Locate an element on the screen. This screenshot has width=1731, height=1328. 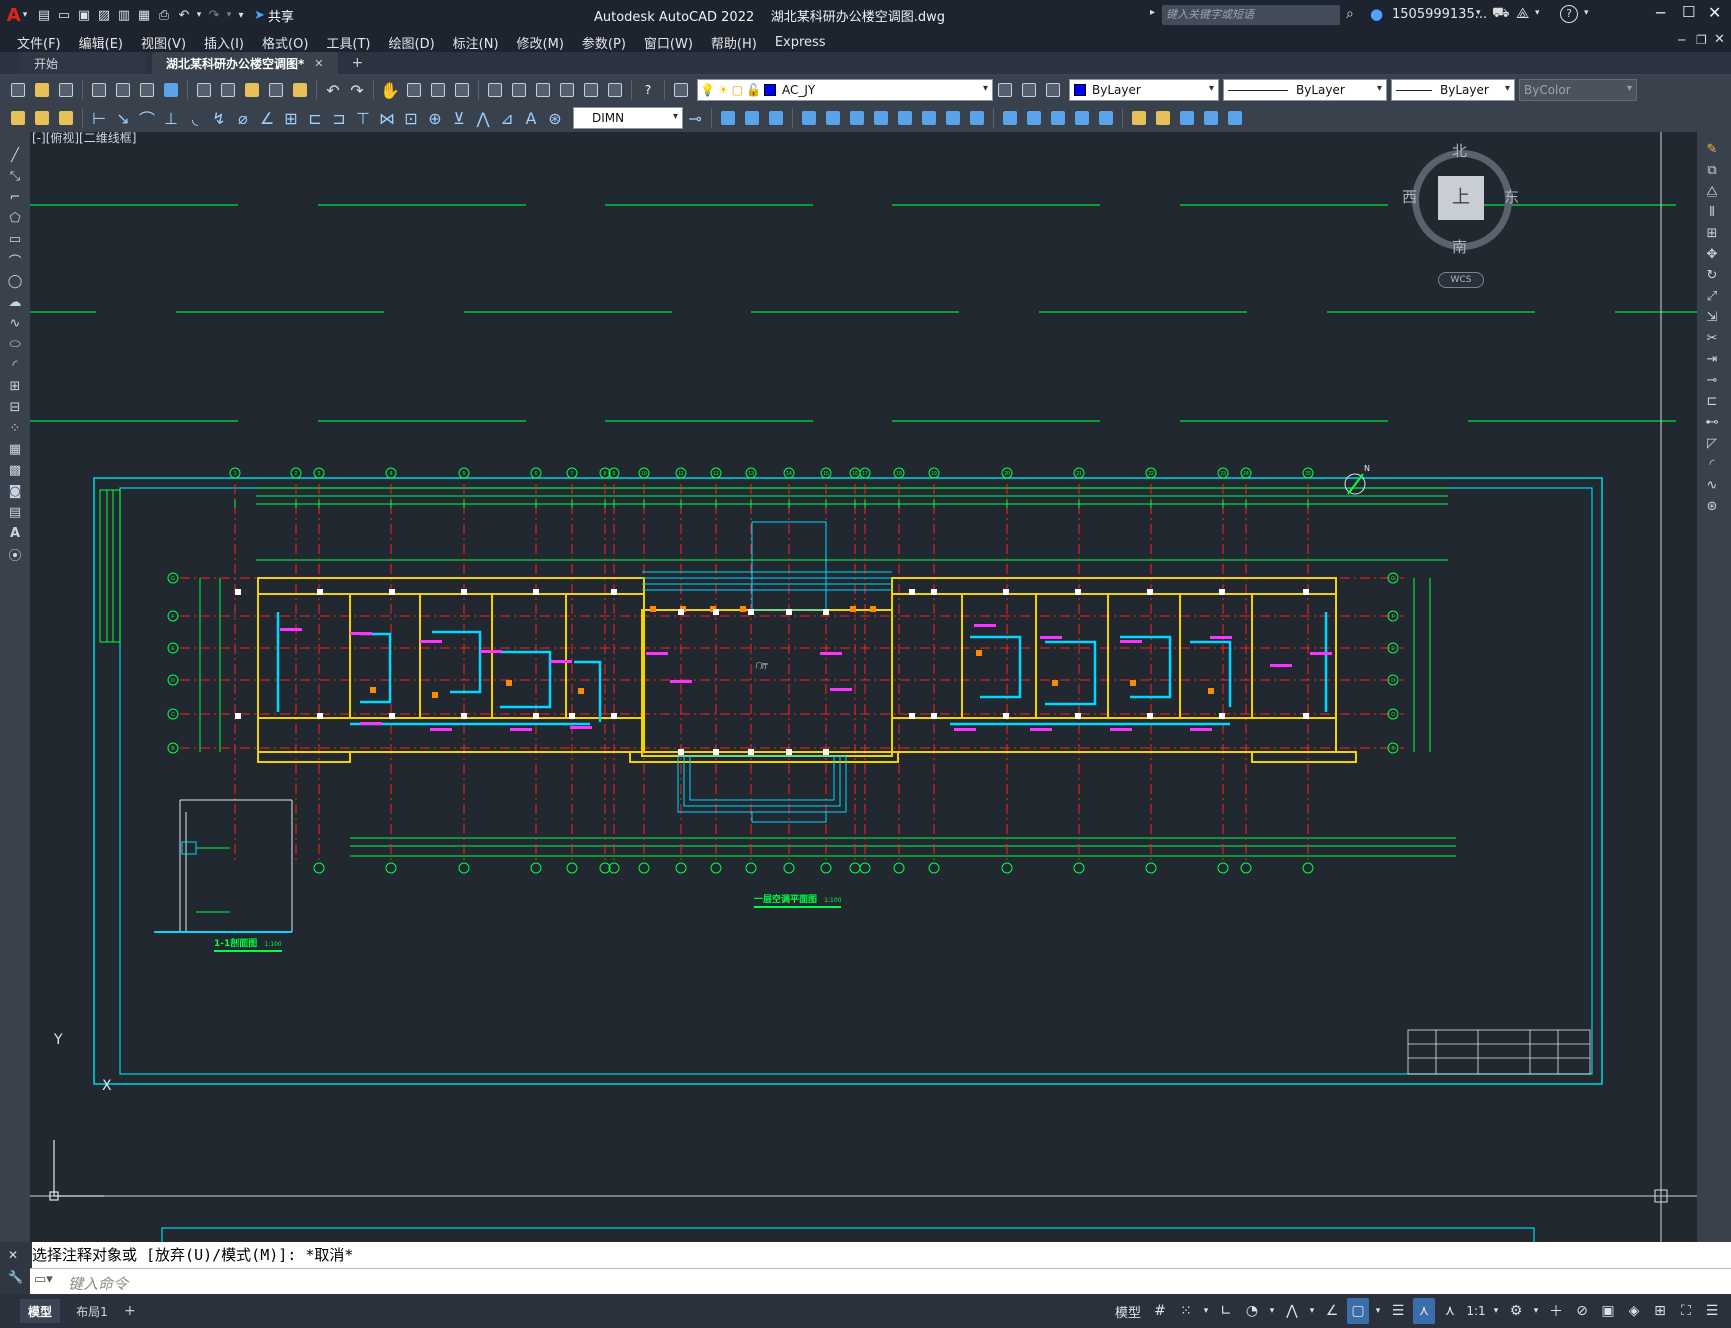
copy-object-icon: ⧉ is located at coordinates (1712, 170).